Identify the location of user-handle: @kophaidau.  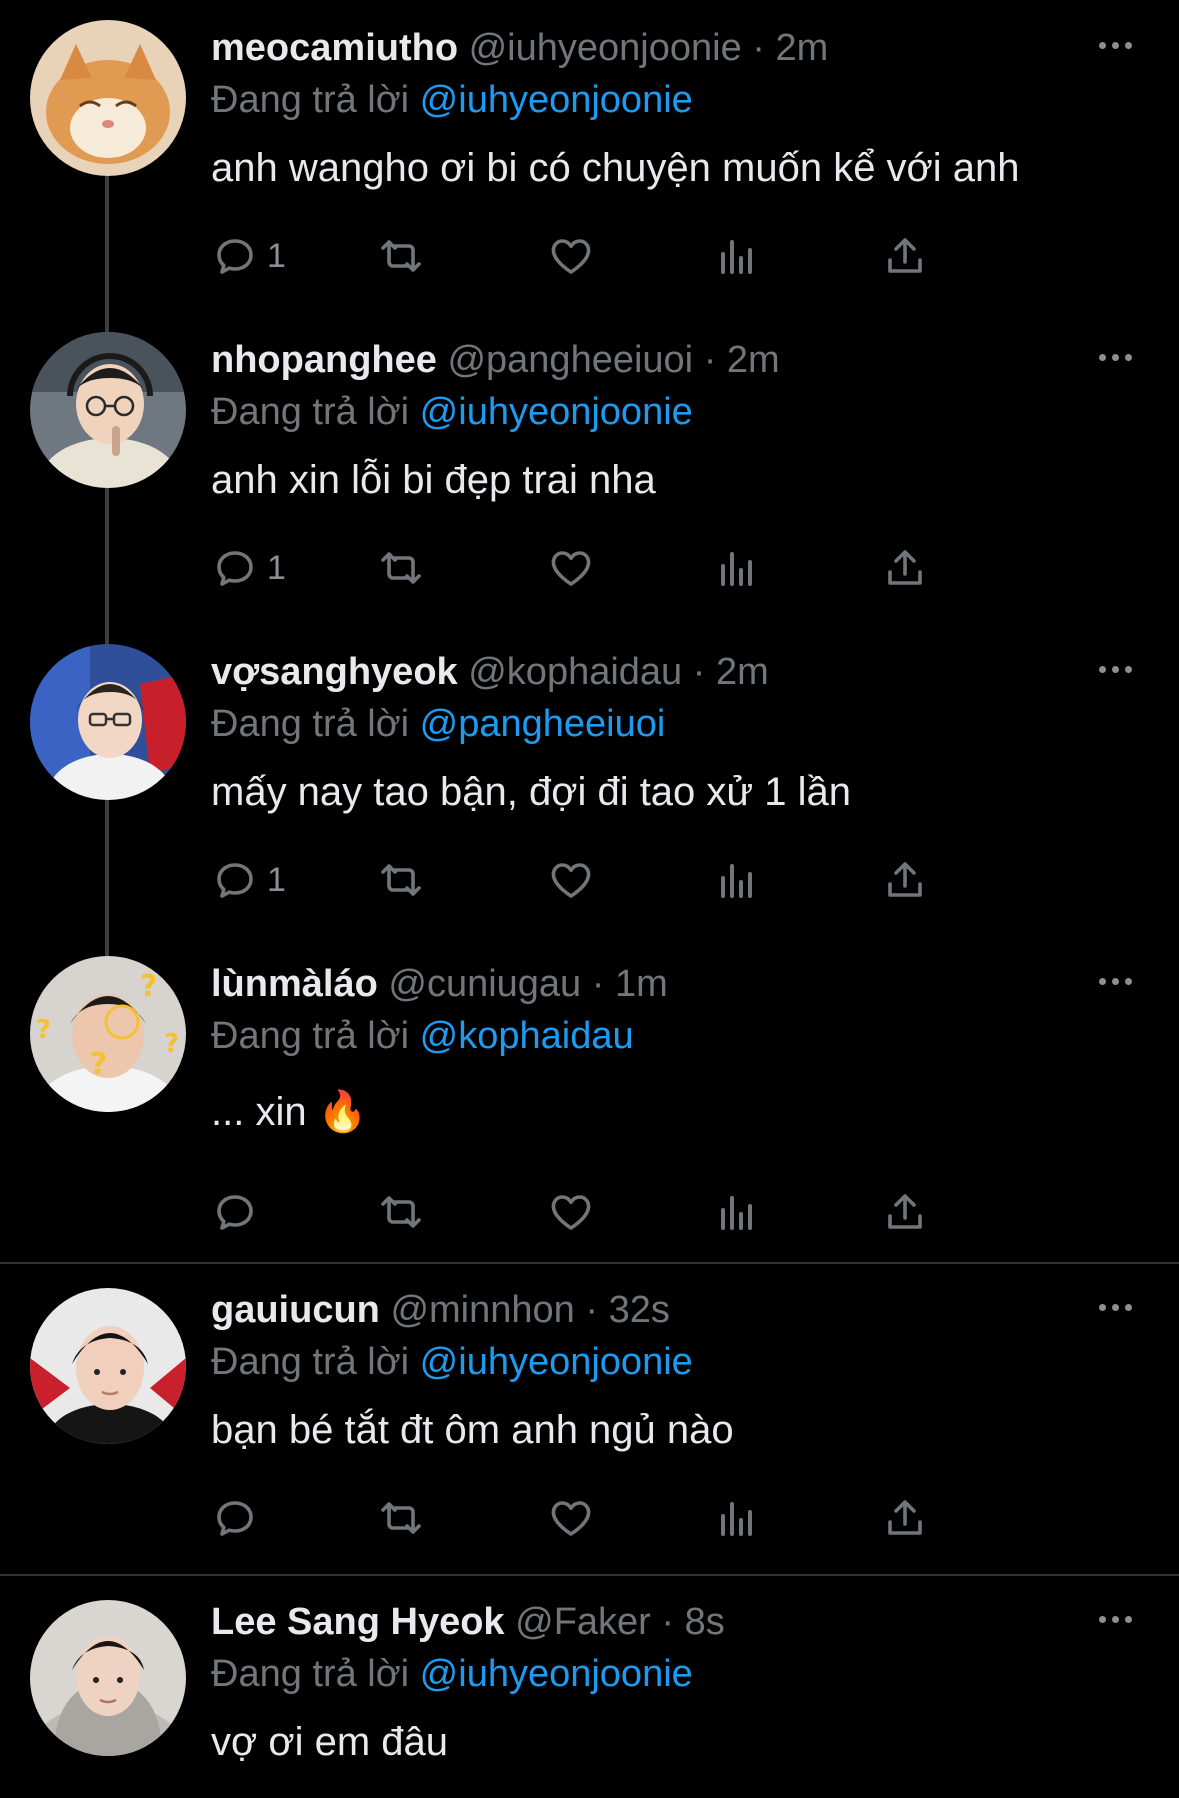
(575, 672).